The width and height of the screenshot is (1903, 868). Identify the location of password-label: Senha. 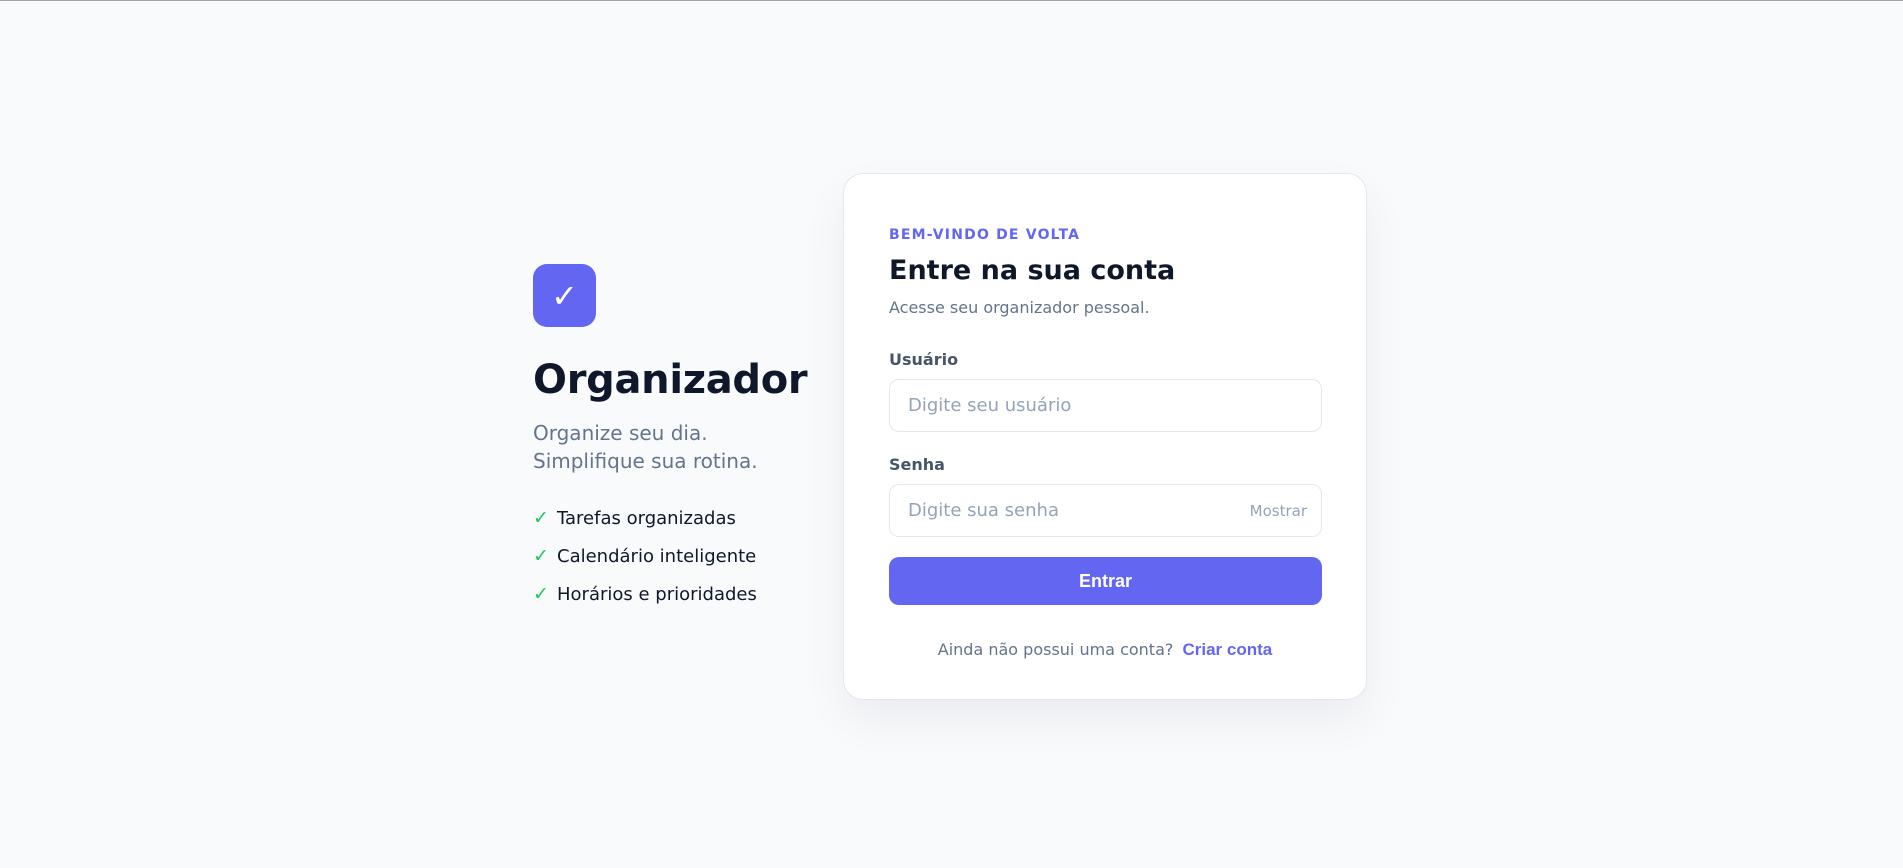
(917, 464).